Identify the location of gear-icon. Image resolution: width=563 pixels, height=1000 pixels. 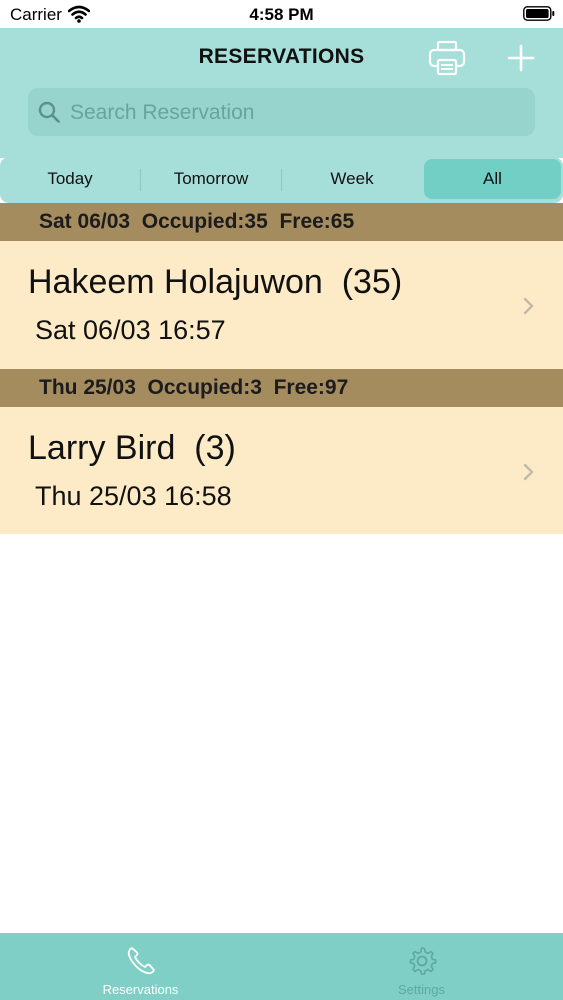
(423, 961).